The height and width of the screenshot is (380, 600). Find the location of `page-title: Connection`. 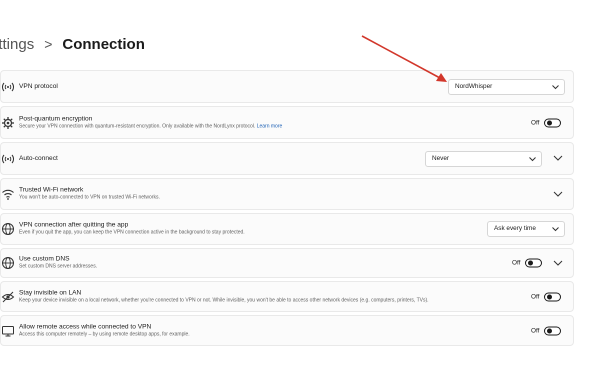

page-title: Connection is located at coordinates (103, 44).